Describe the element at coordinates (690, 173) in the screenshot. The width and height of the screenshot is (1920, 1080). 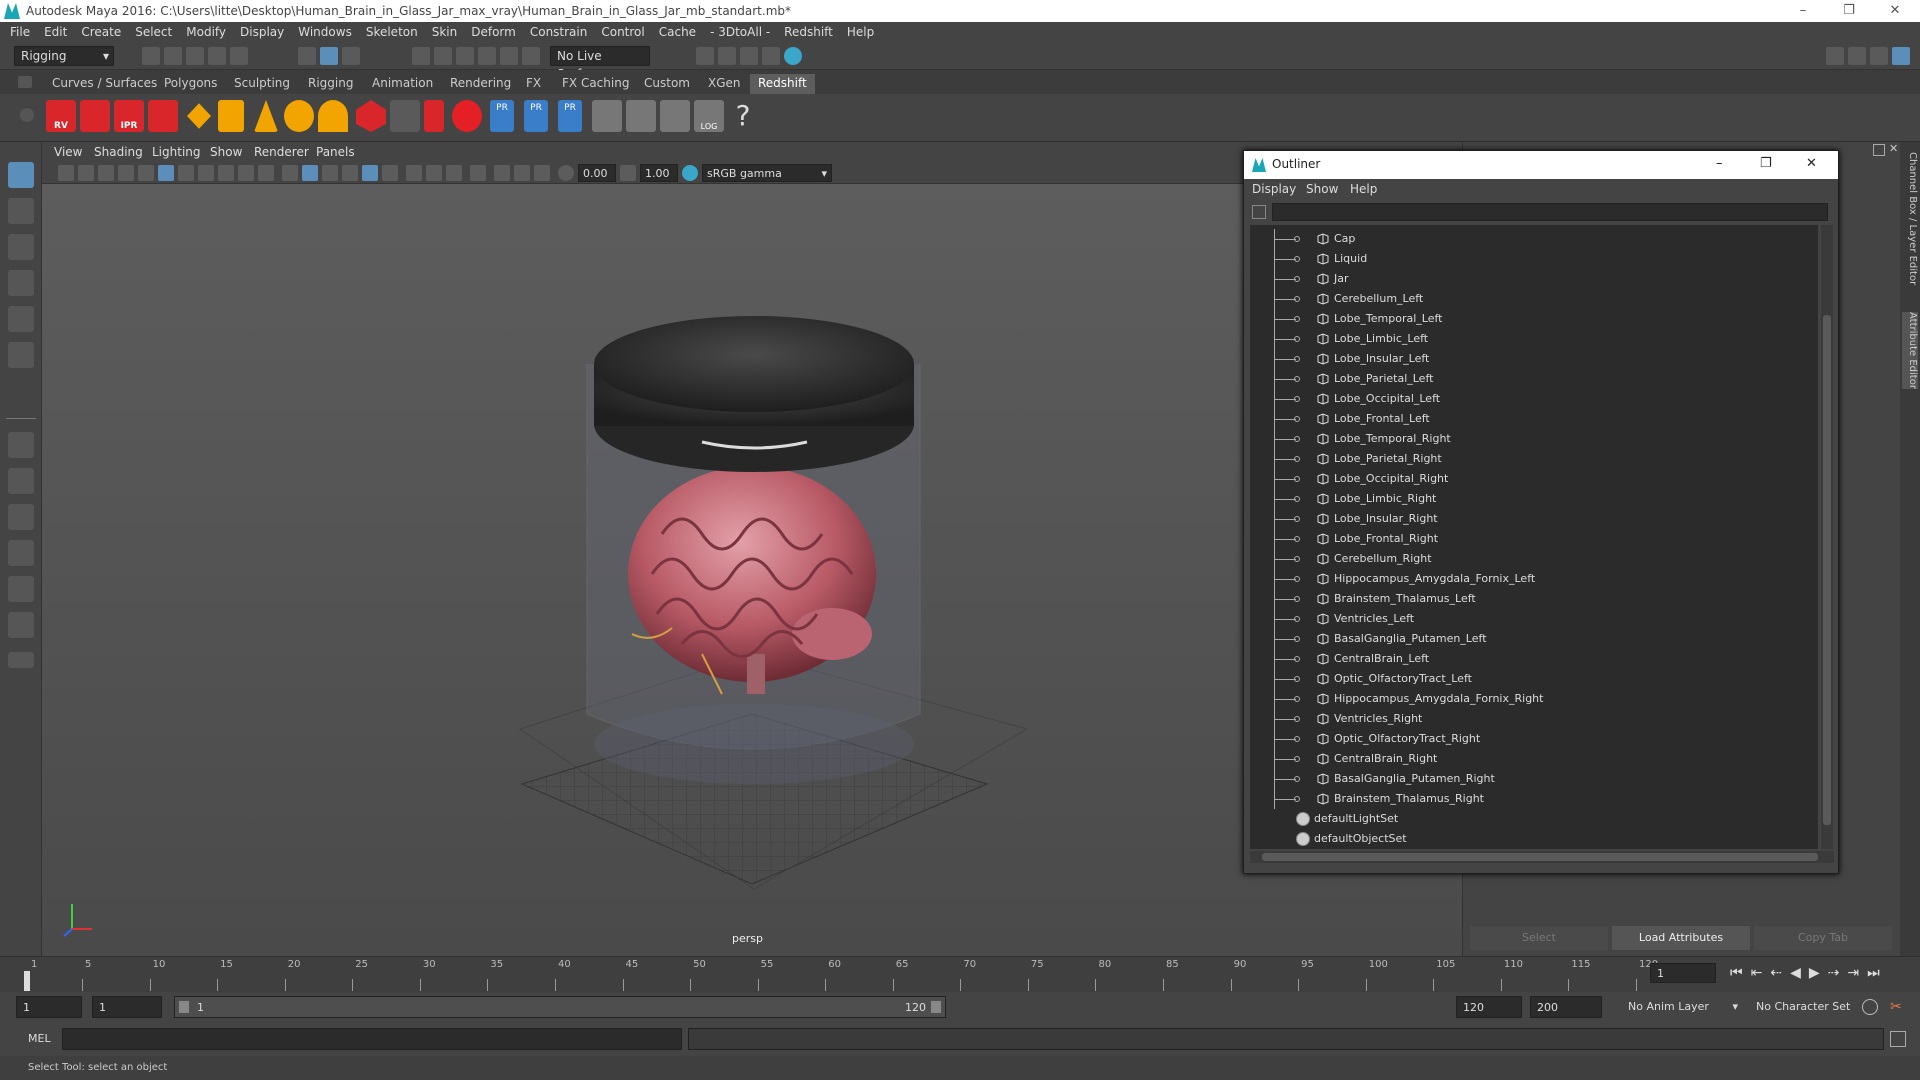
I see `color-management-icon` at that location.